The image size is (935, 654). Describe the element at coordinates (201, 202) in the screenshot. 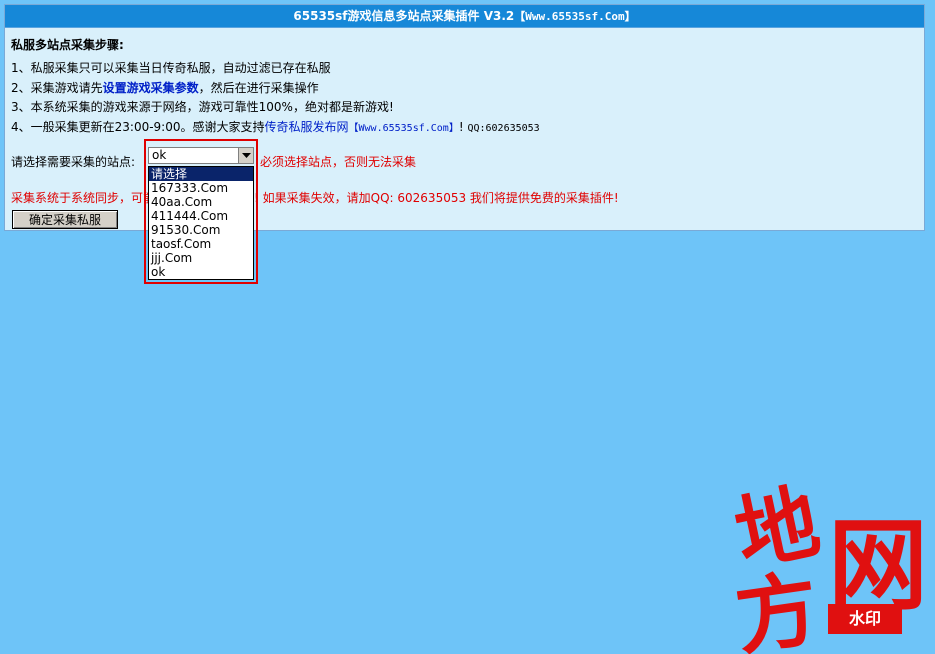

I see `option-item: 40aa.Com` at that location.